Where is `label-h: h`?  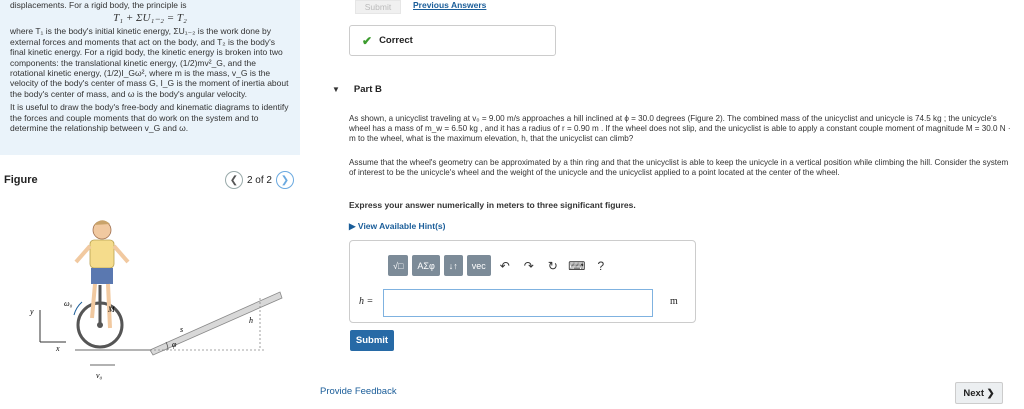 label-h: h is located at coordinates (251, 320).